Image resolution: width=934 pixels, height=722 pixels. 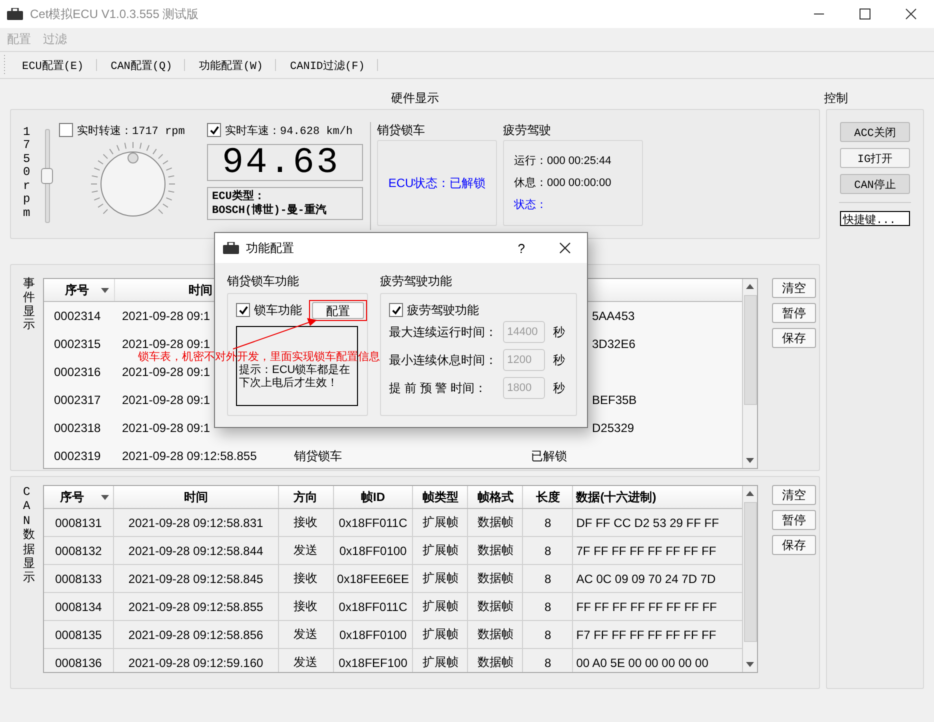 What do you see at coordinates (374, 497) in the screenshot?
I see `column-header: 帧ID` at bounding box center [374, 497].